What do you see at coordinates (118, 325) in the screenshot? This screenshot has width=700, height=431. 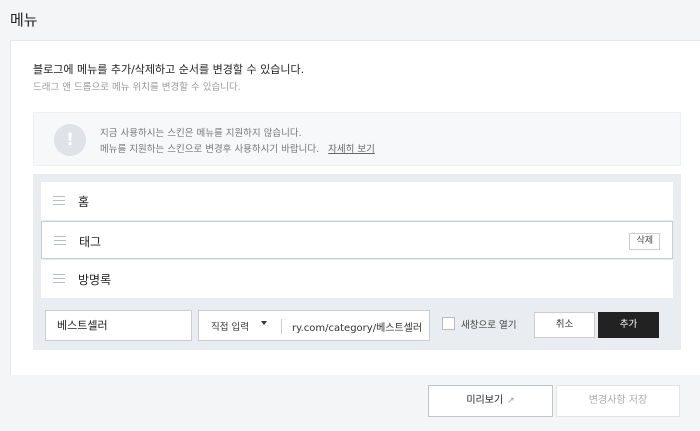 I see `menu-name-input: 베스트셀러` at bounding box center [118, 325].